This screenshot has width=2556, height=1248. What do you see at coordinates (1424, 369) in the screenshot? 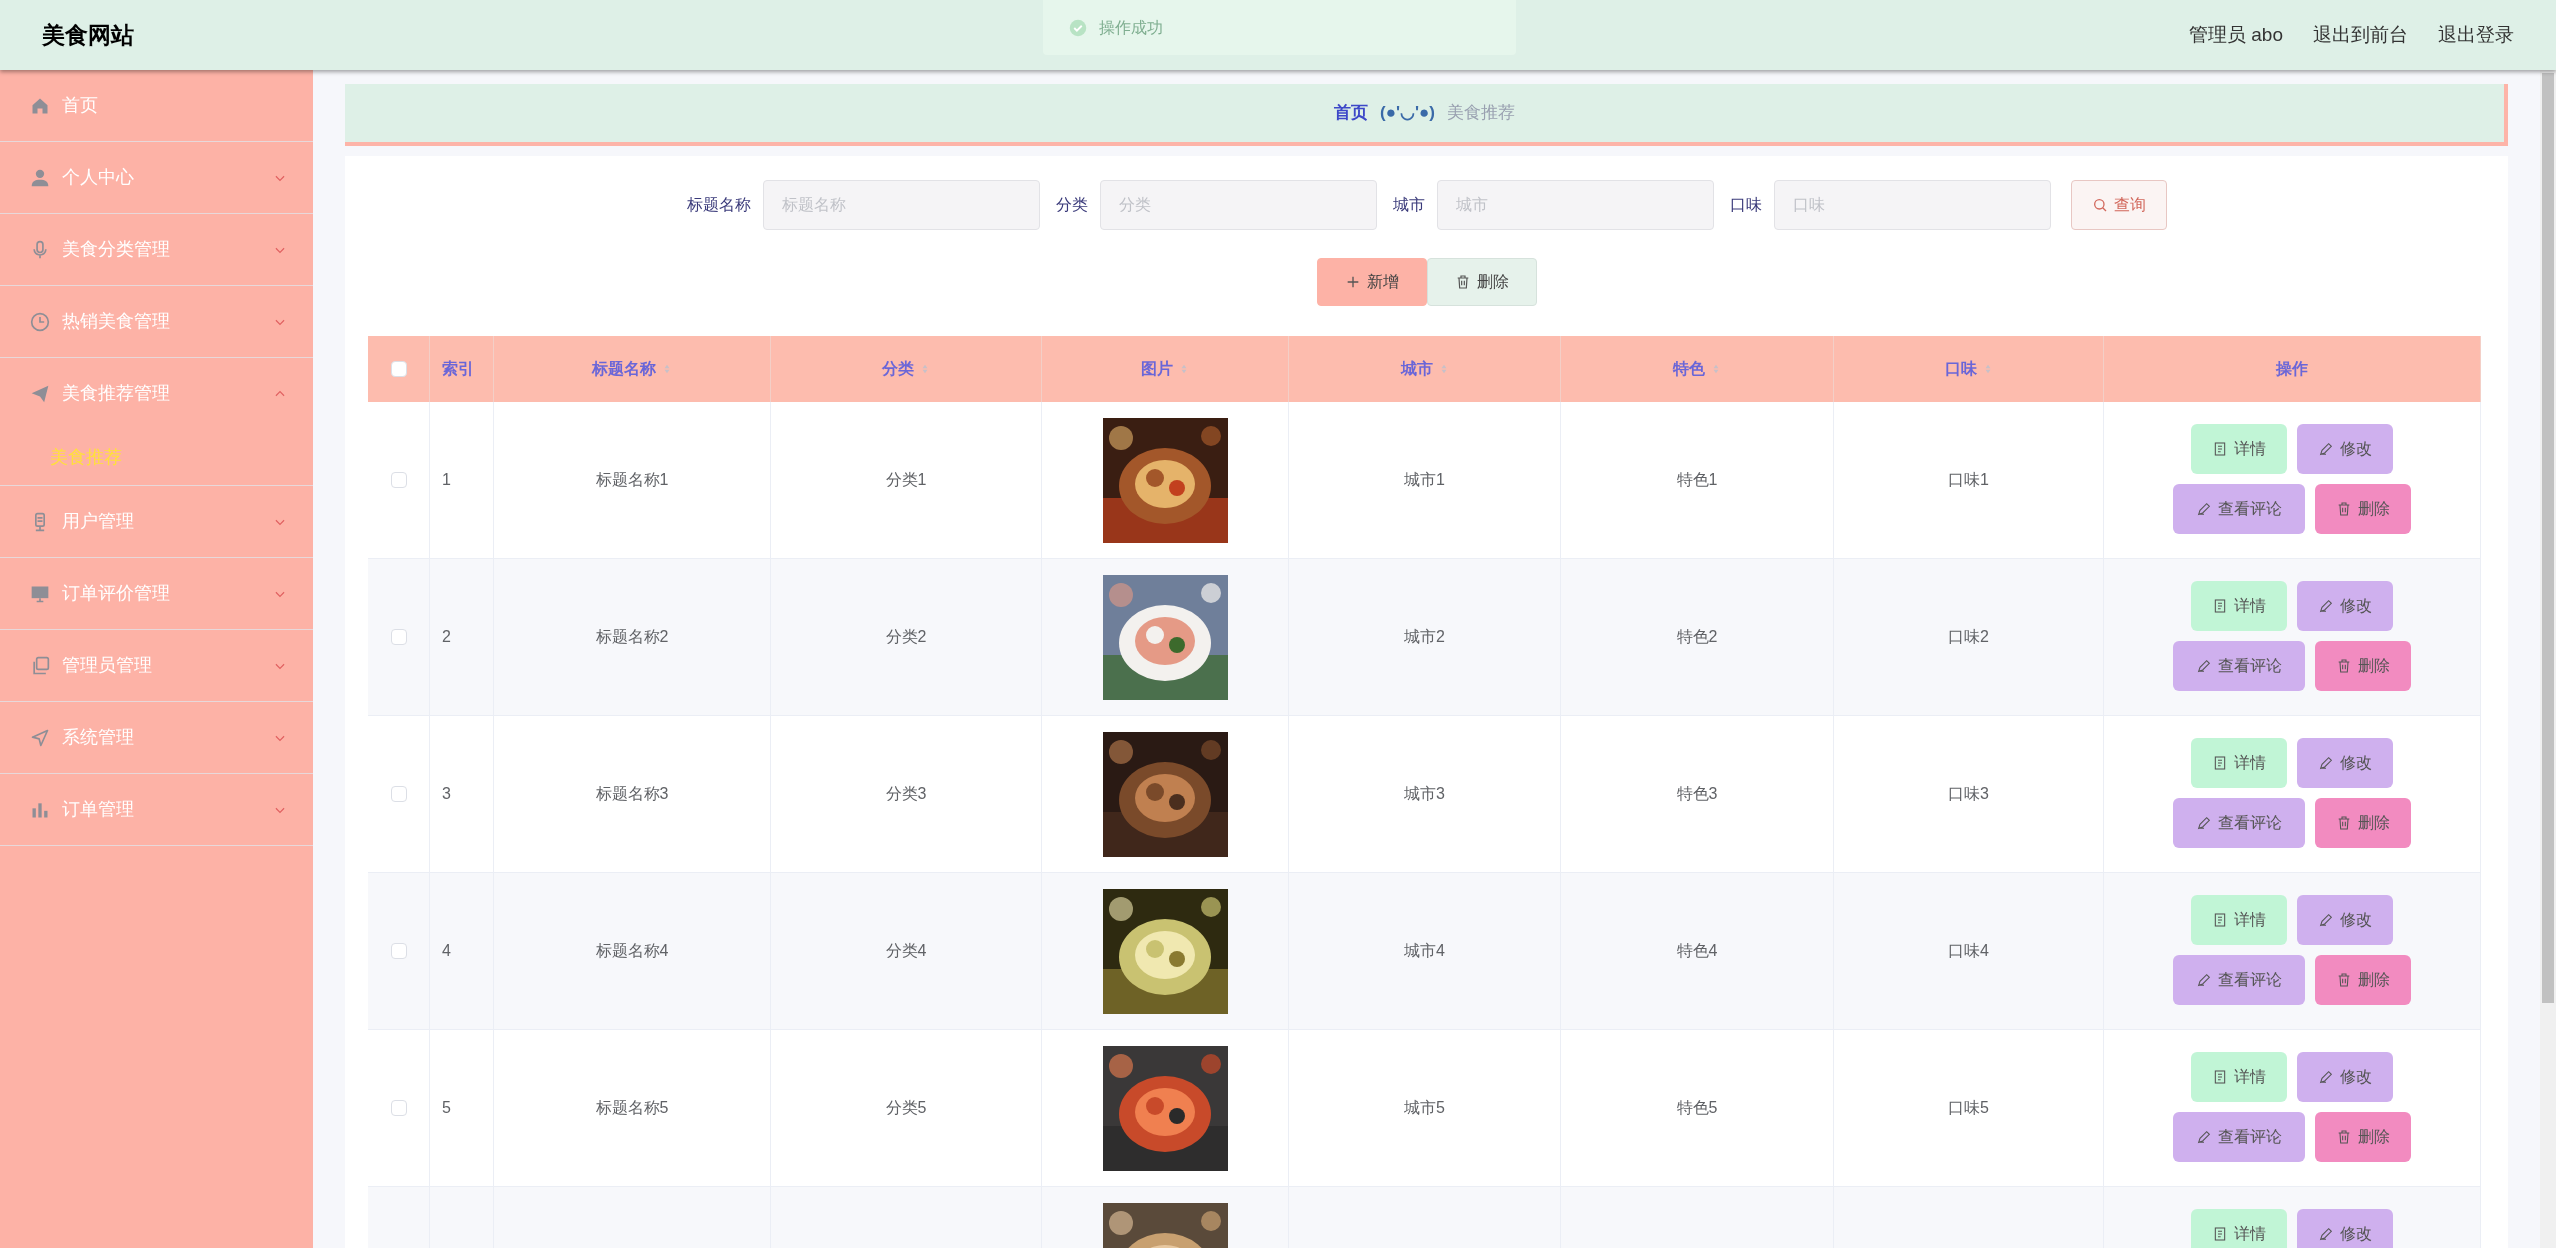
I see `column-header: 城市` at bounding box center [1424, 369].